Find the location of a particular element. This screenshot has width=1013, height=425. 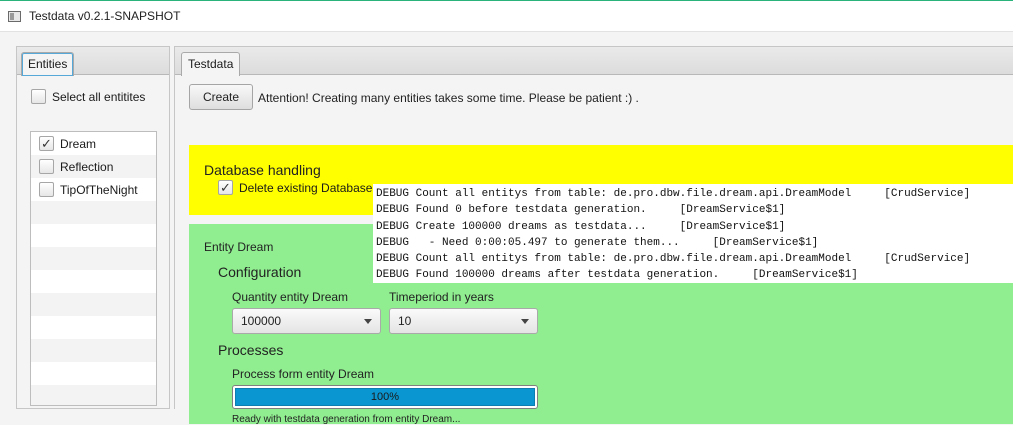

title-bar: Testdata v0.2.1-SNAPSHOT is located at coordinates (506, 15).